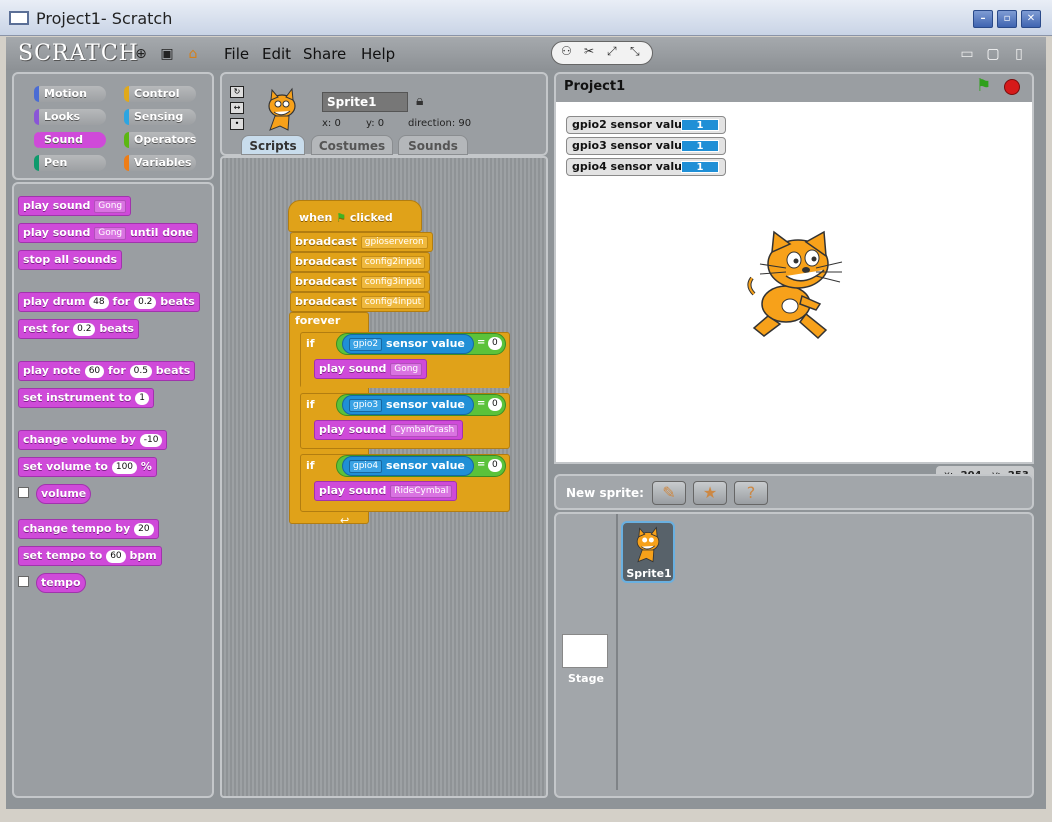 The width and height of the screenshot is (1052, 822). What do you see at coordinates (589, 51) in the screenshot?
I see `delete-tool-icon: ✂` at bounding box center [589, 51].